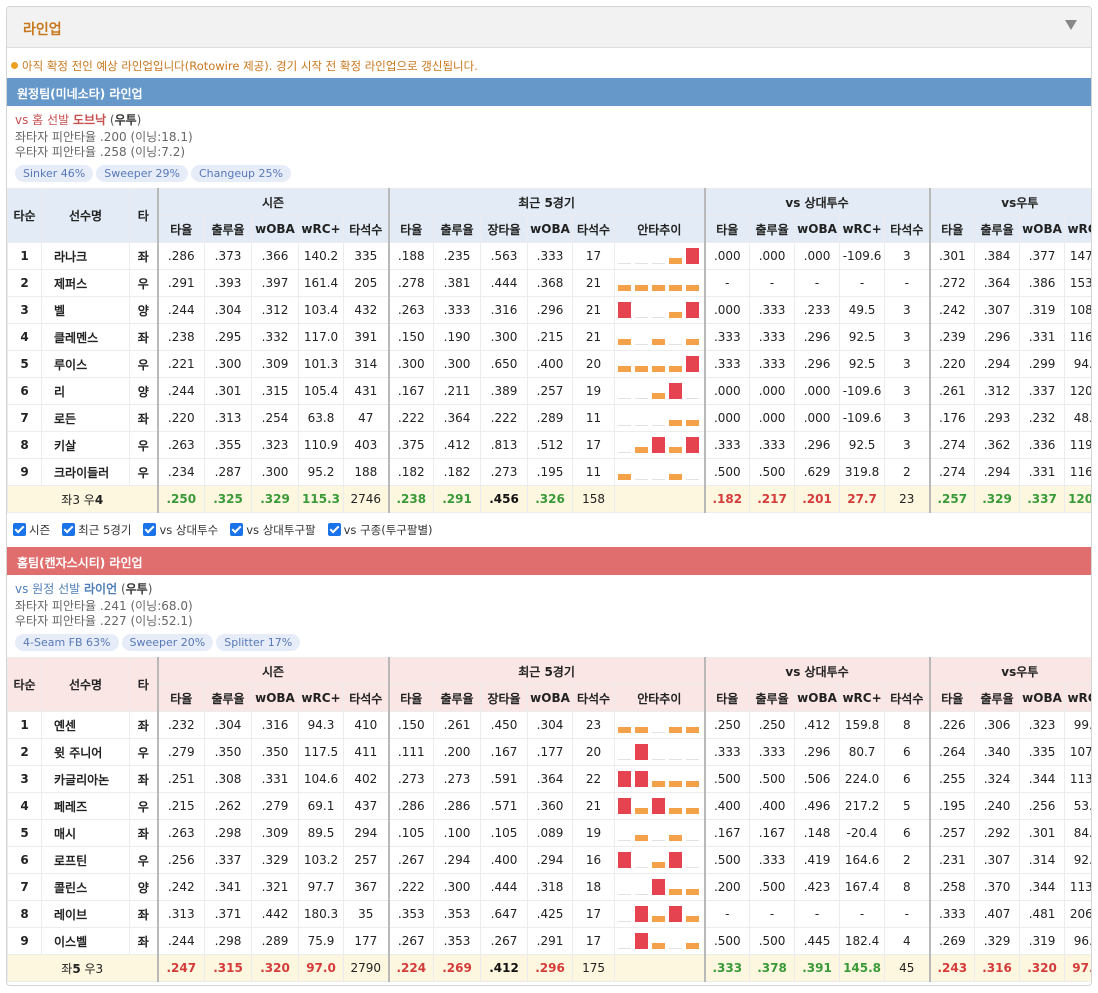  I want to click on vs-hand-stat: 153.9, so click(1077, 283).